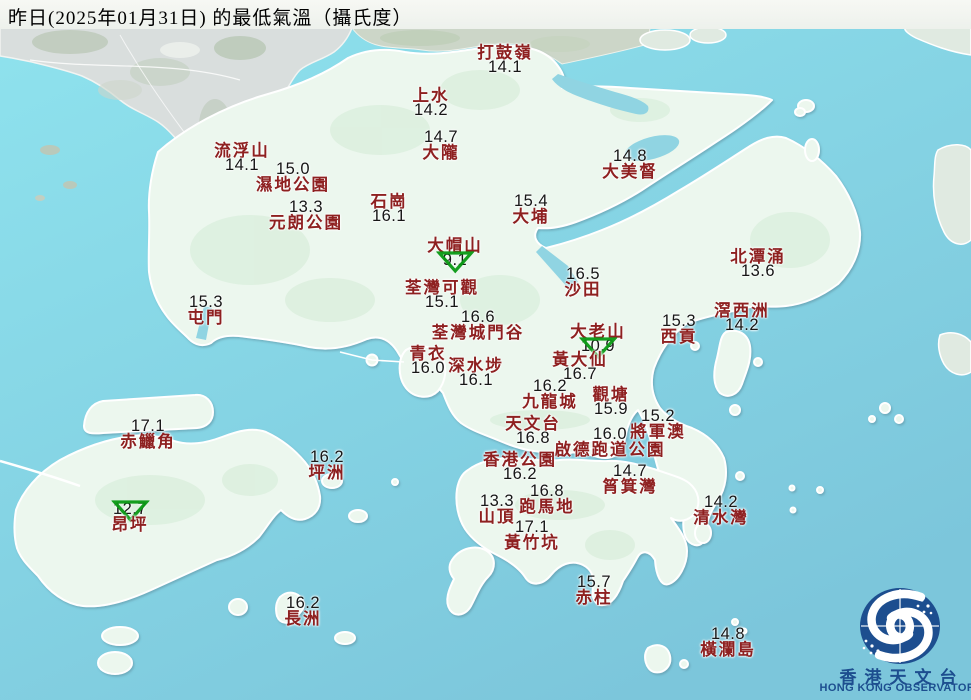 This screenshot has width=971, height=700. I want to click on station-label: 17.1 黃竹坑, so click(532, 535).